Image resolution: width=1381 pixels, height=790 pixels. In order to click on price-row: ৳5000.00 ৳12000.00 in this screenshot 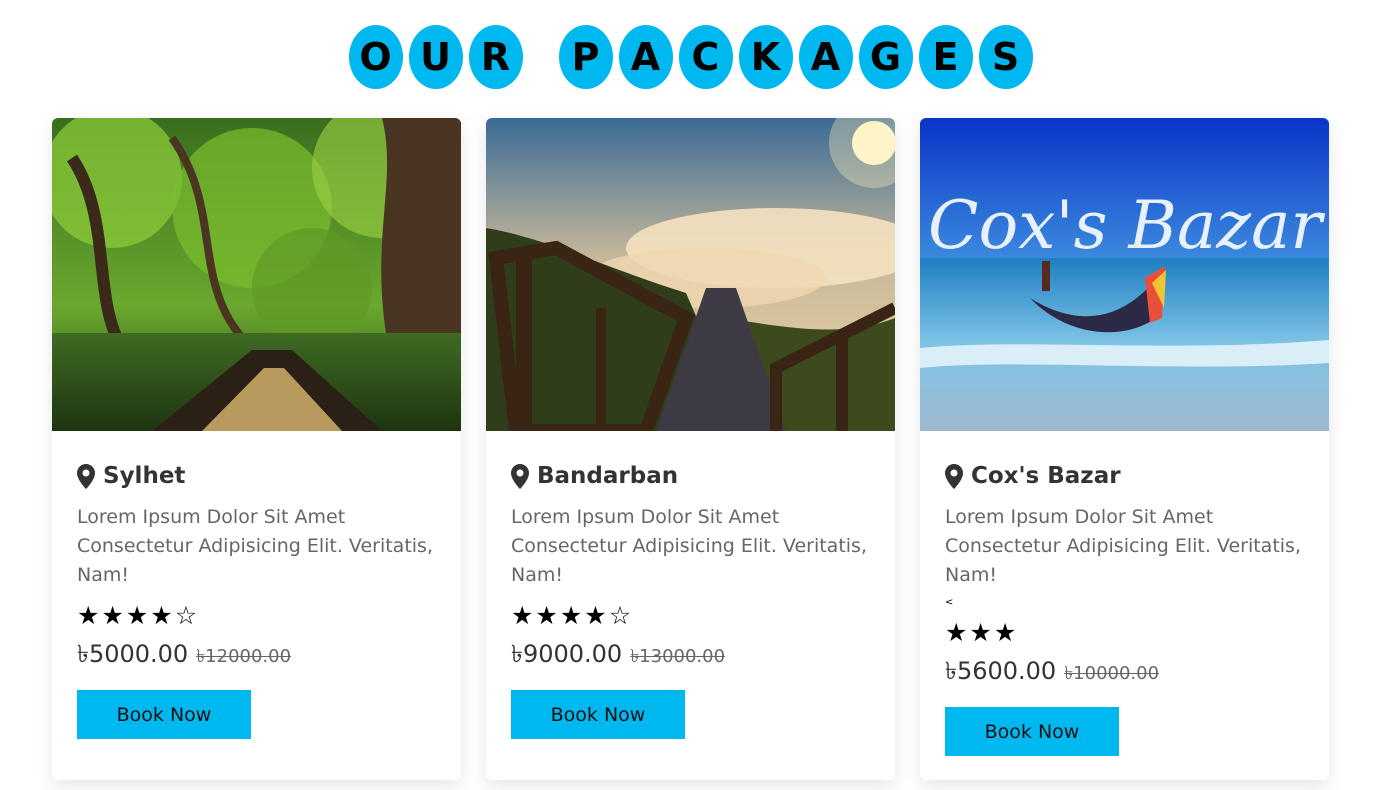, I will do `click(256, 656)`.